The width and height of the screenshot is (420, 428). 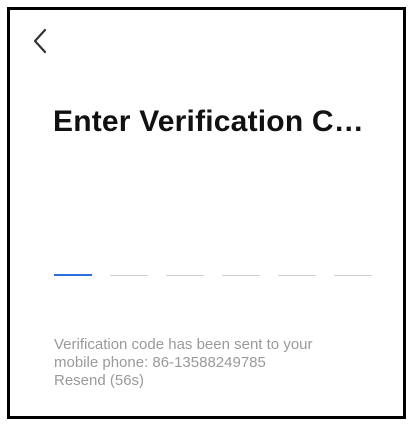 I want to click on sent-message: Verification code has been sent to your, so click(x=183, y=344).